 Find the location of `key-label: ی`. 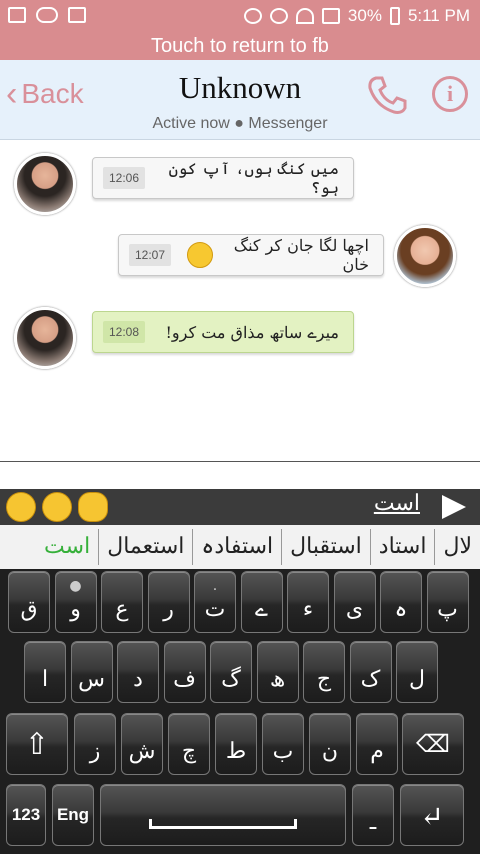

key-label: ی is located at coordinates (354, 609).